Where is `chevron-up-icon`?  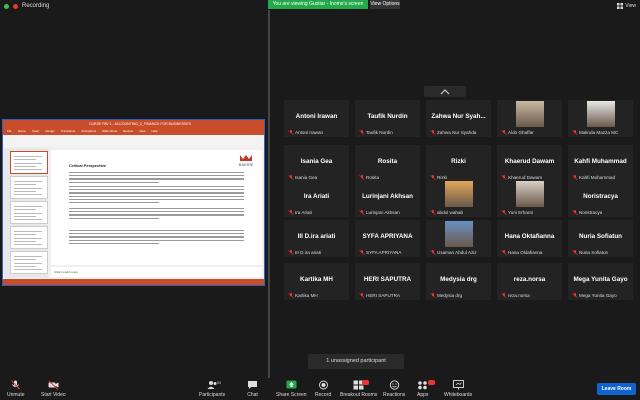 chevron-up-icon is located at coordinates (445, 91).